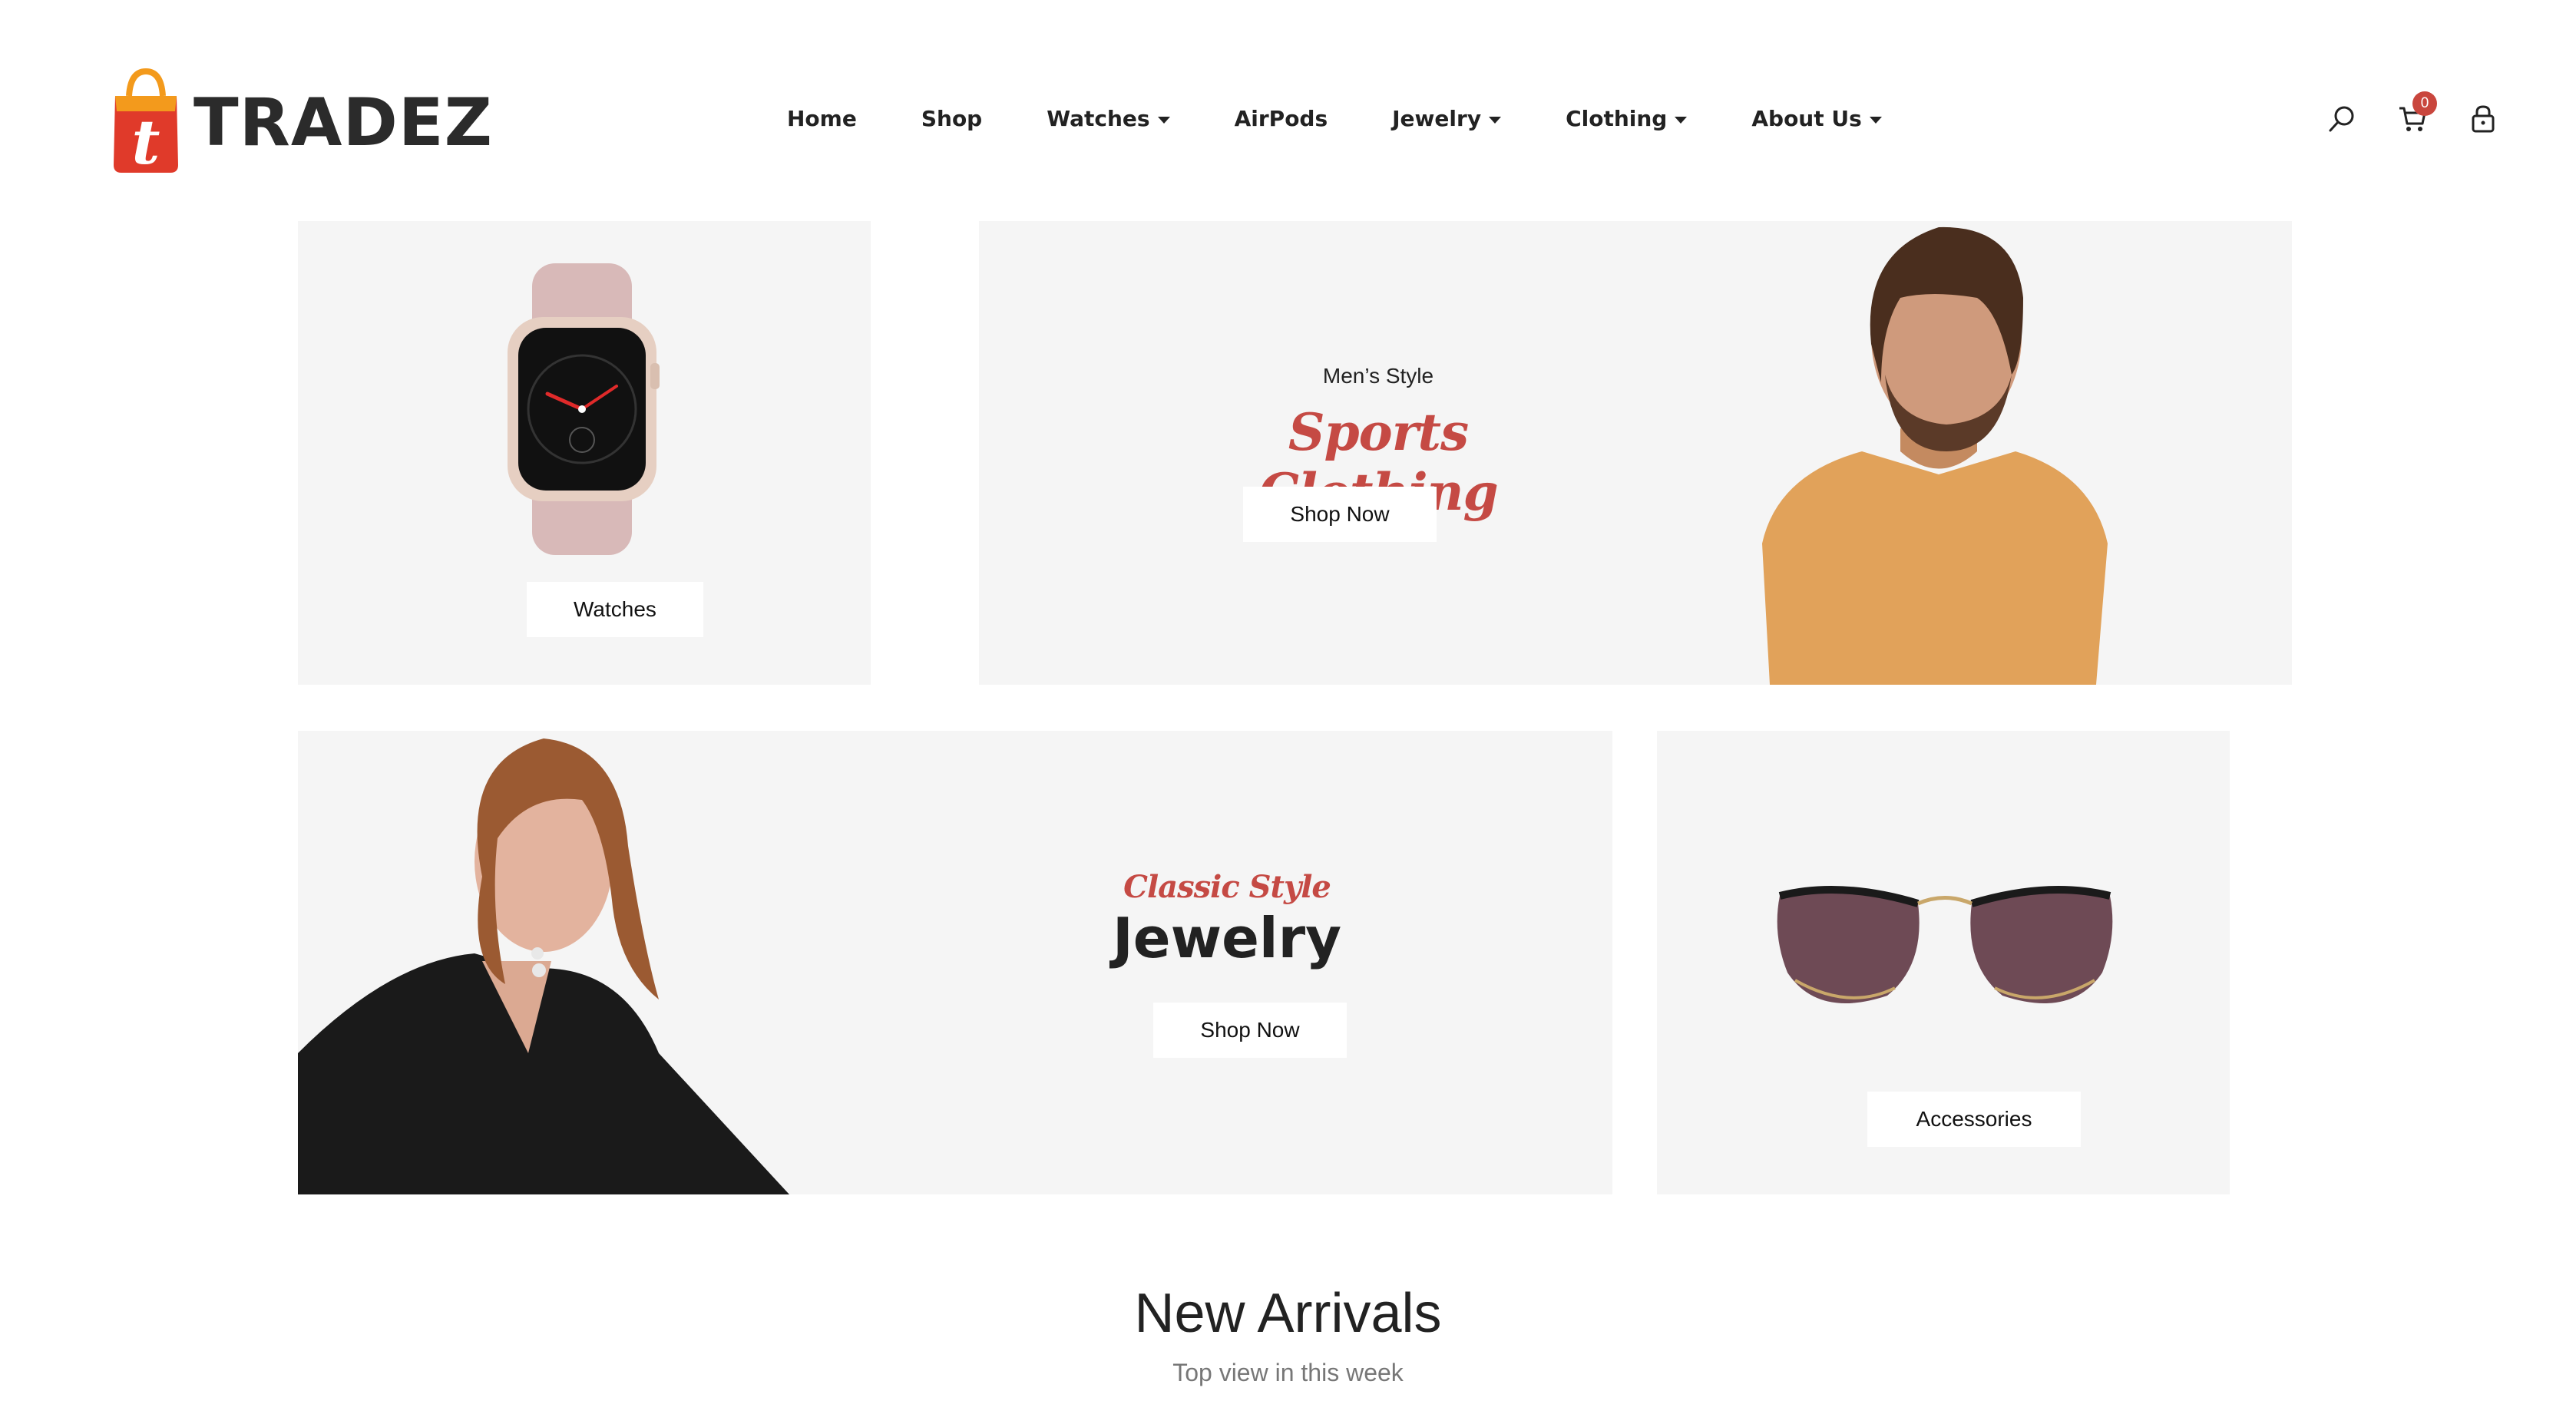 The image size is (2576, 1414). Describe the element at coordinates (2483, 119) in the screenshot. I see `lock-bag-icon` at that location.